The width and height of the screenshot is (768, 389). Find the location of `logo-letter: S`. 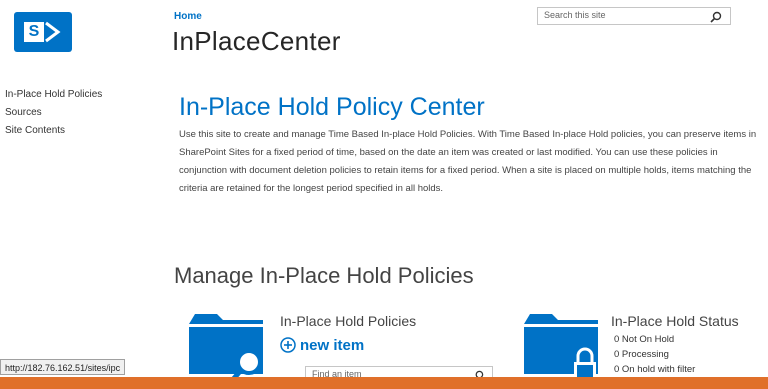

logo-letter: S is located at coordinates (34, 32).